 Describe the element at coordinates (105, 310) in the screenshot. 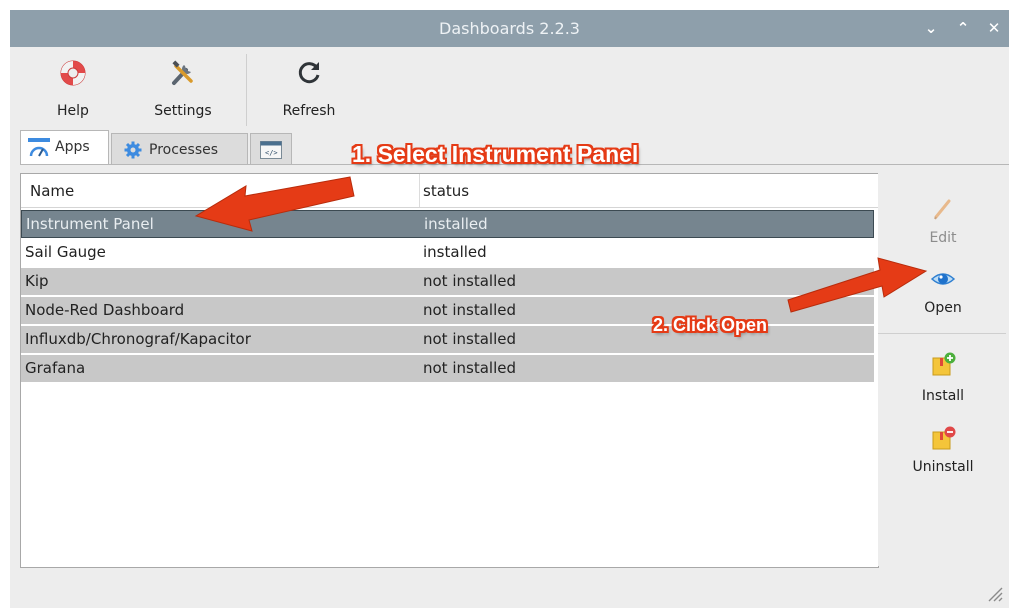

I see `row-name: Node-Red Dashboard` at that location.